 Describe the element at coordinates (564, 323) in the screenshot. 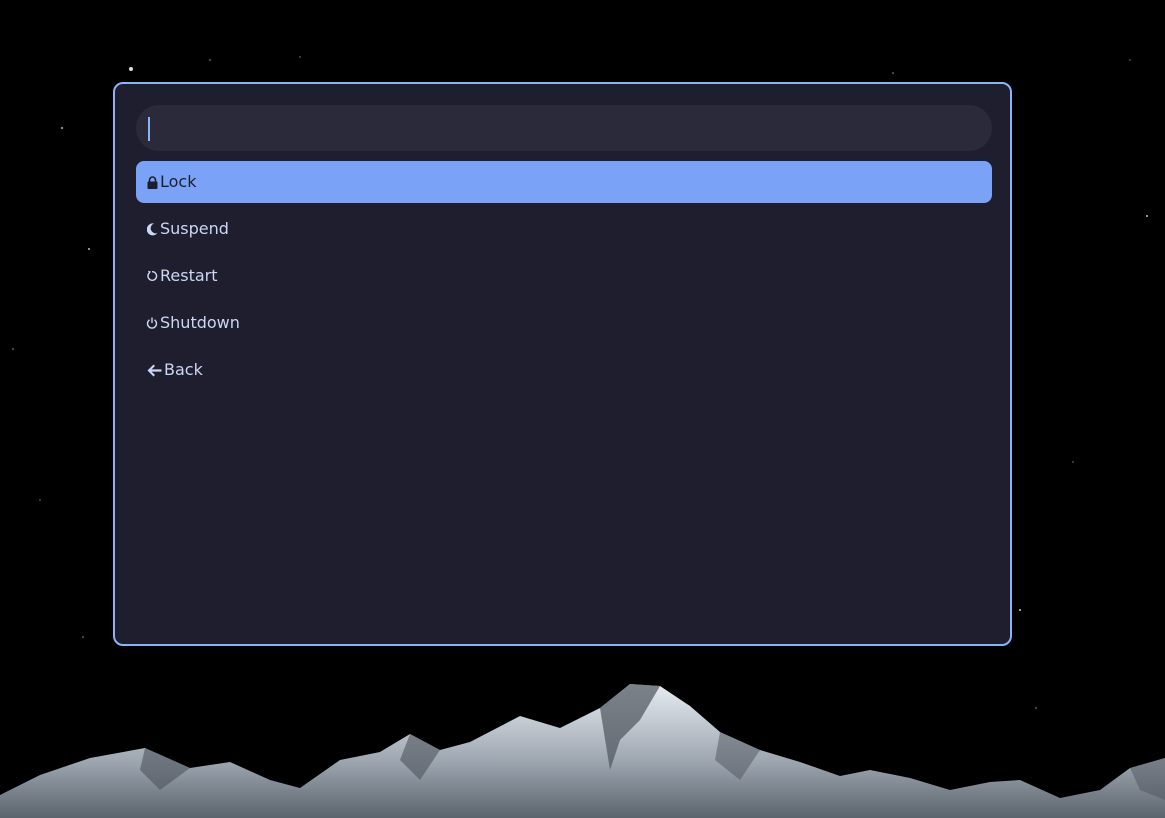

I see `menu-item-shutdown: Shutdown` at that location.